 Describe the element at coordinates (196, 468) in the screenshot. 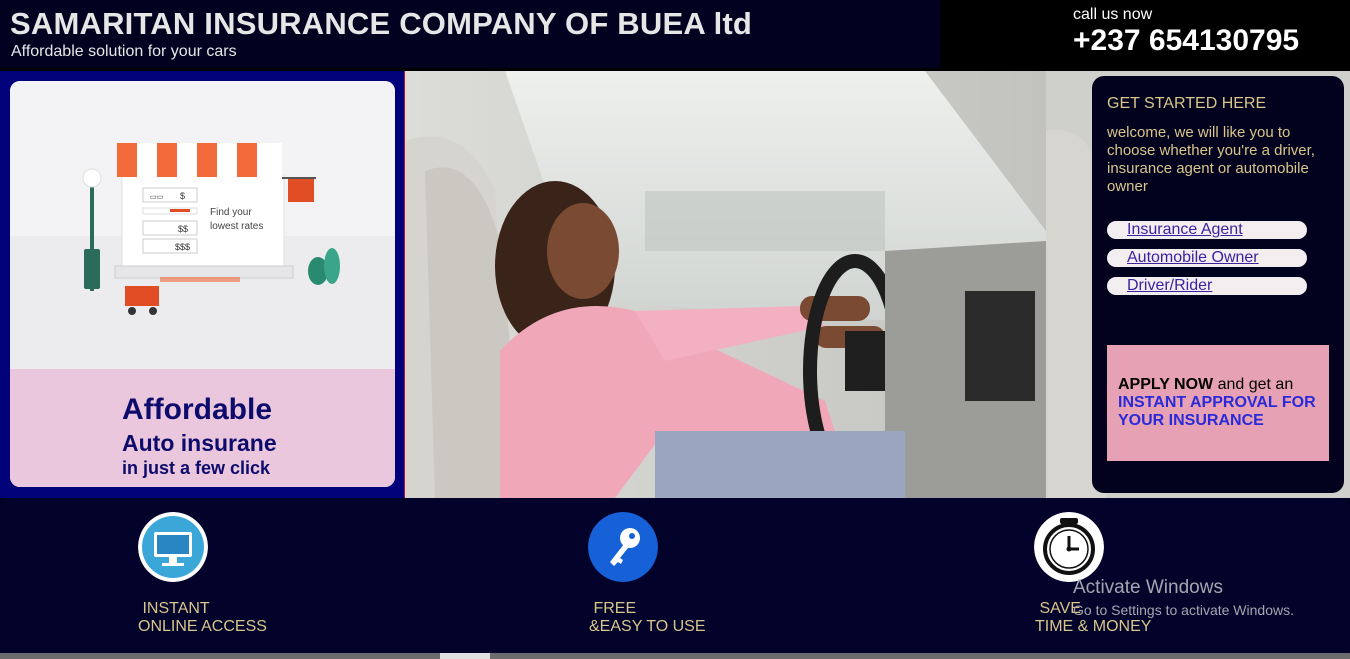

I see `promo-subtitle-2: in just a few click` at that location.